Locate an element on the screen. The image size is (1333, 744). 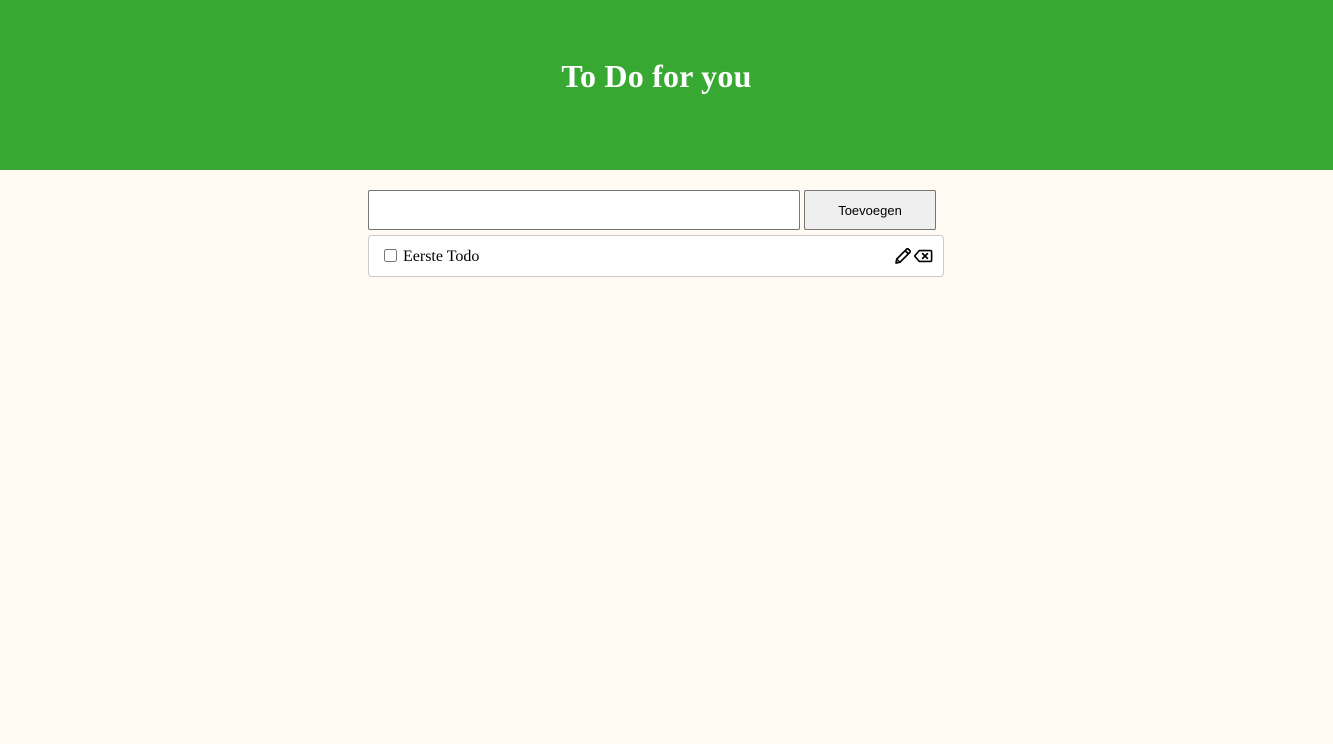
pencil-icon is located at coordinates (903, 256).